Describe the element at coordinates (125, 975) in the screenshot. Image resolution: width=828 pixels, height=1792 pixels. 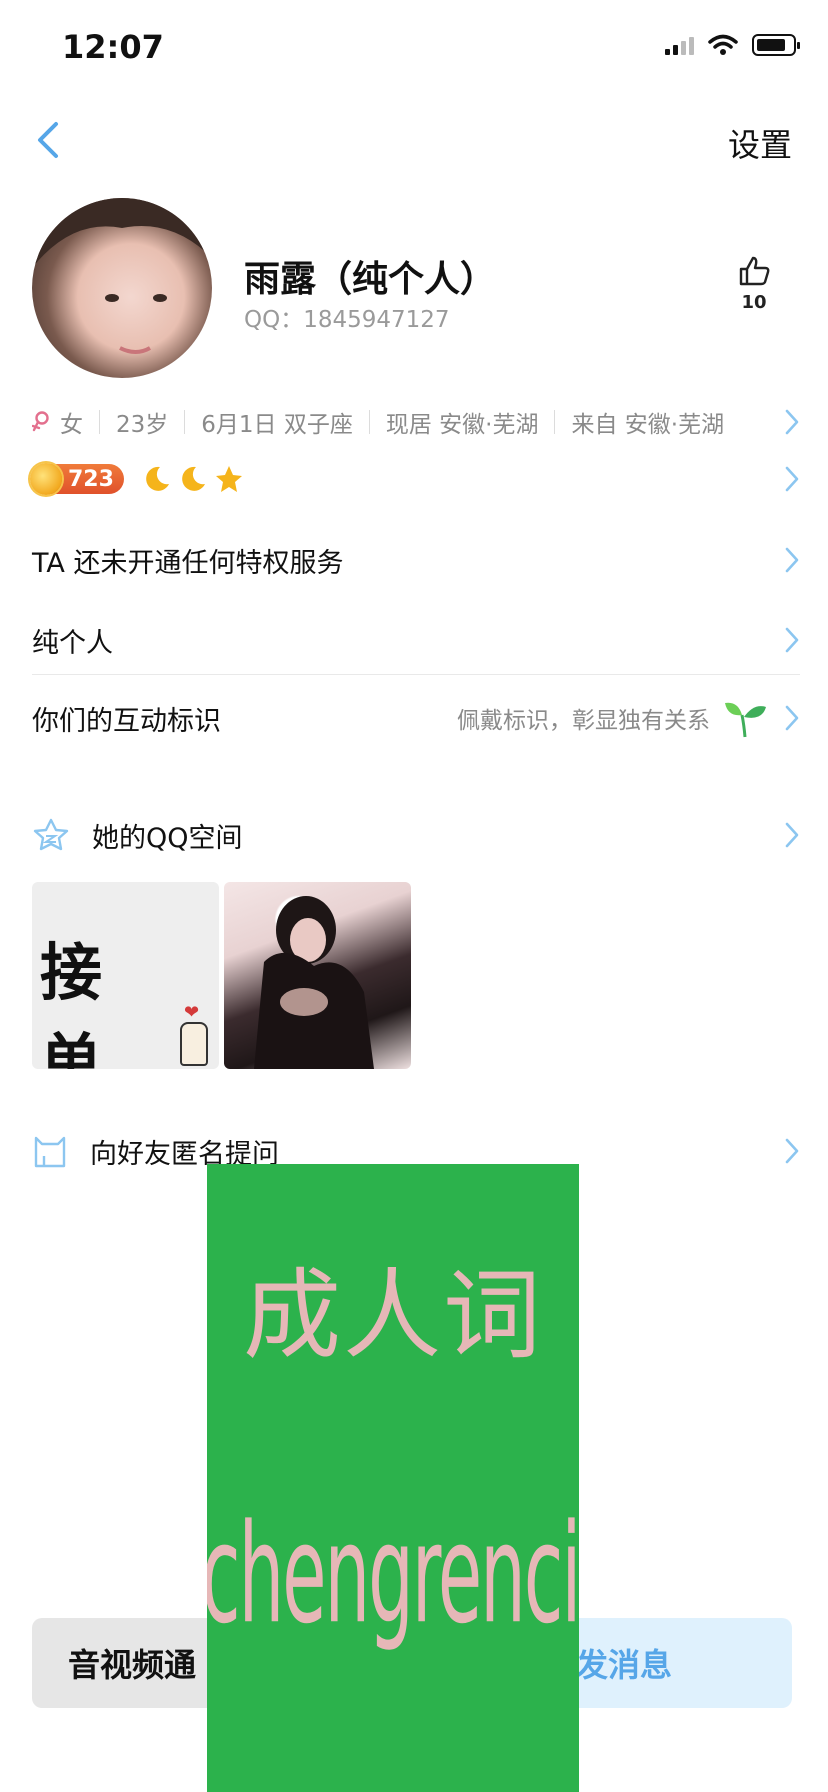
I see `qzone-photo: 接 单 ❤` at that location.